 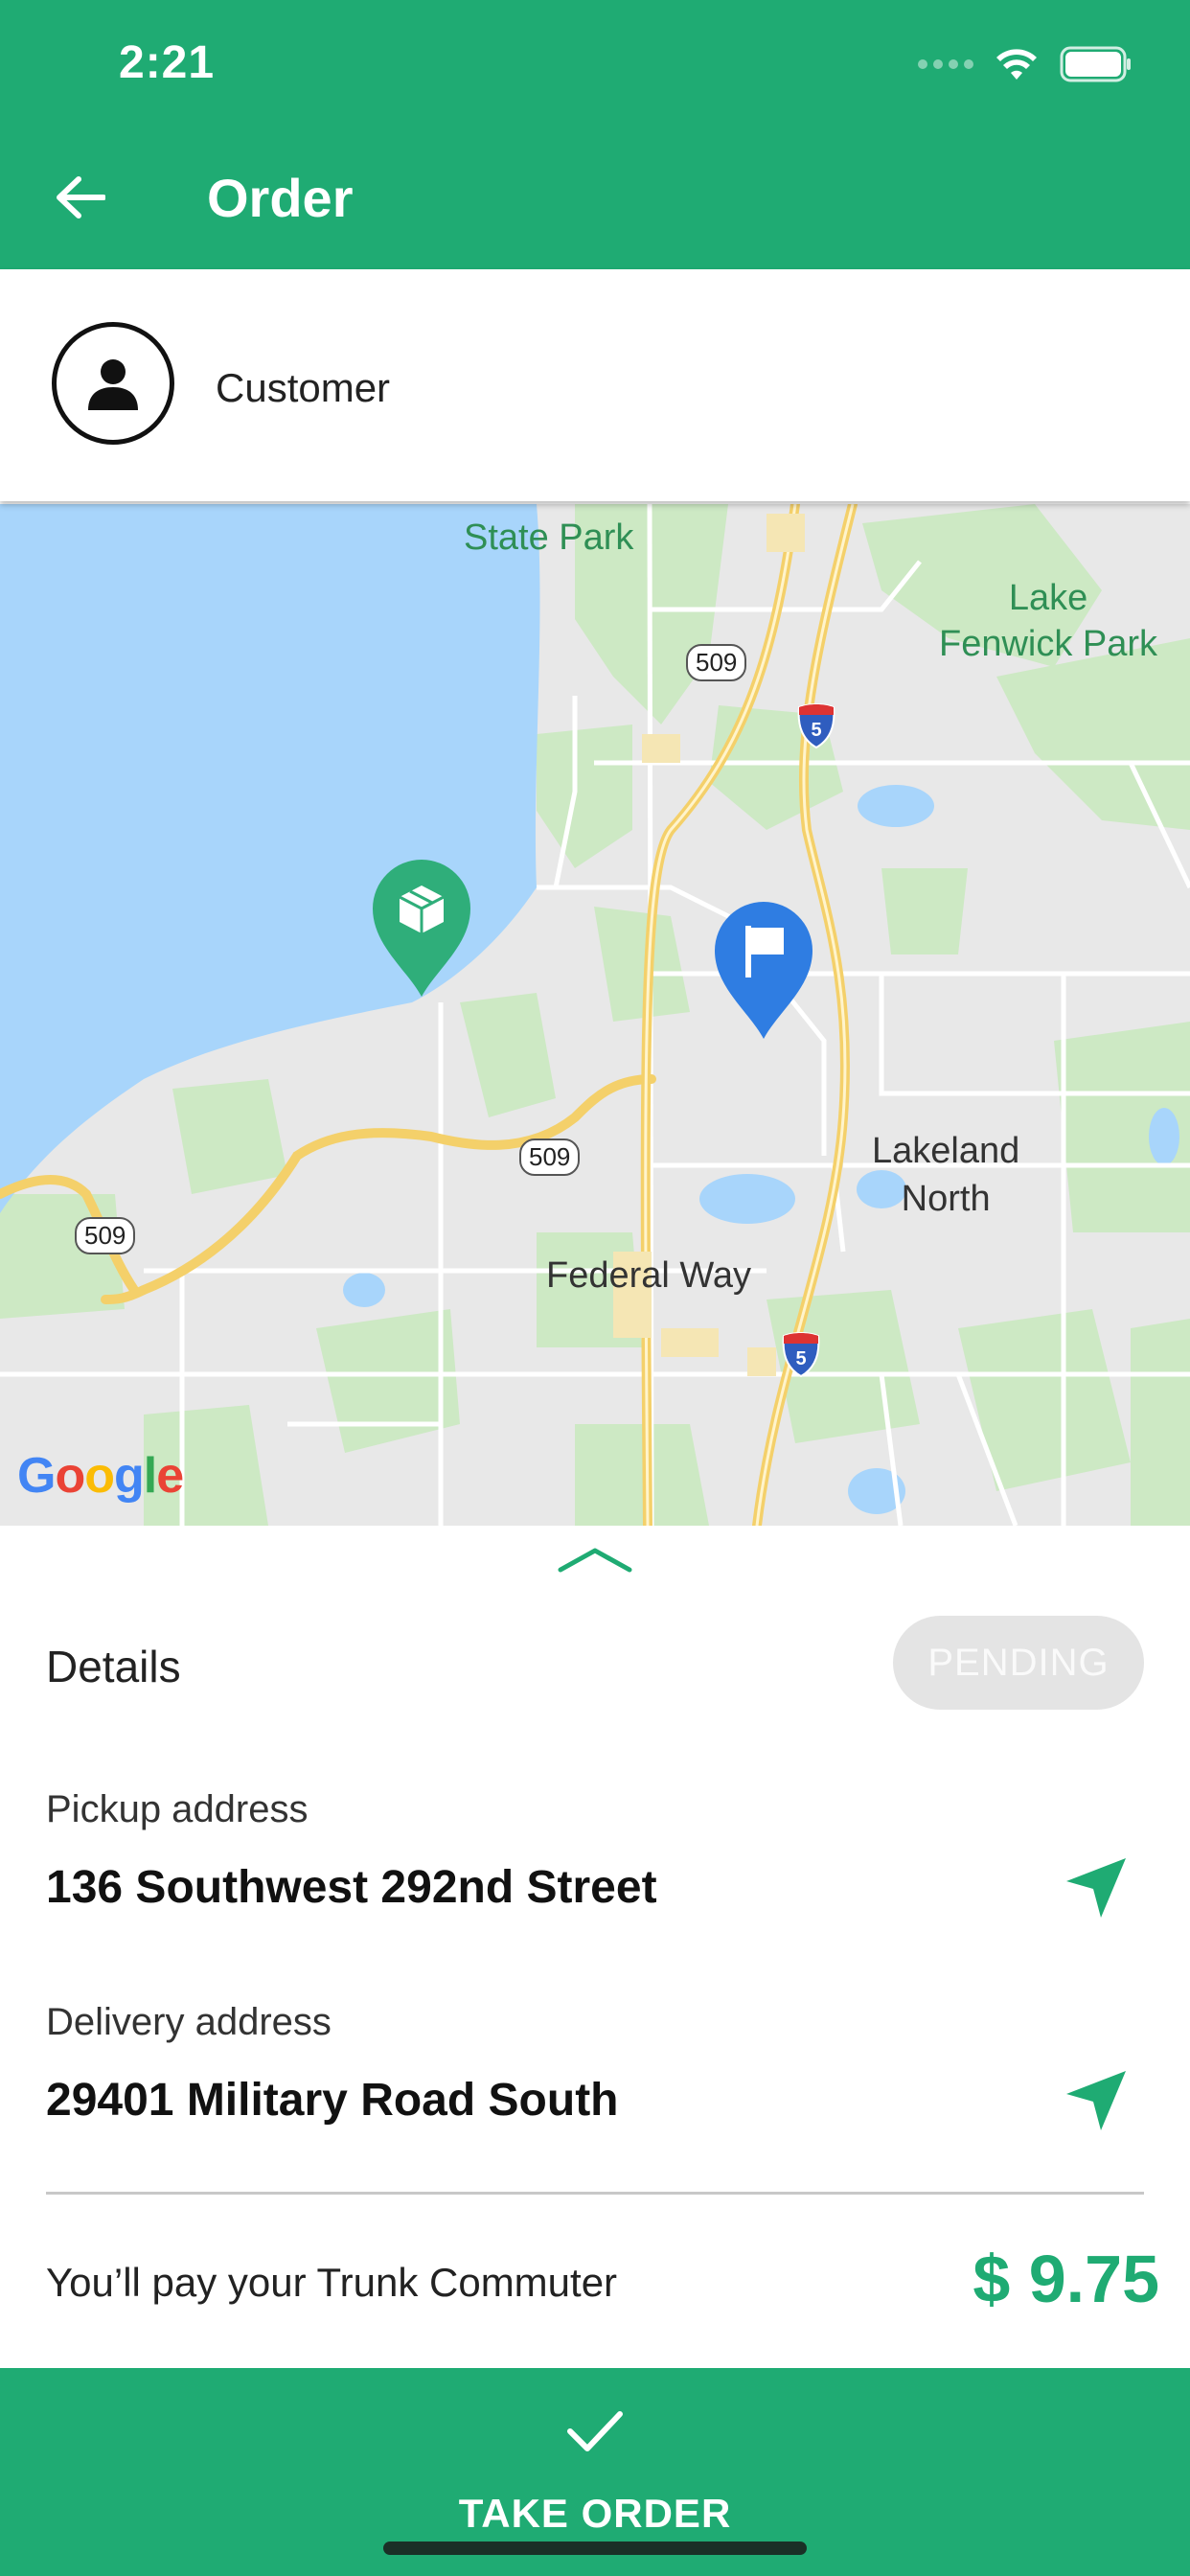 I want to click on avatar, so click(x=113, y=383).